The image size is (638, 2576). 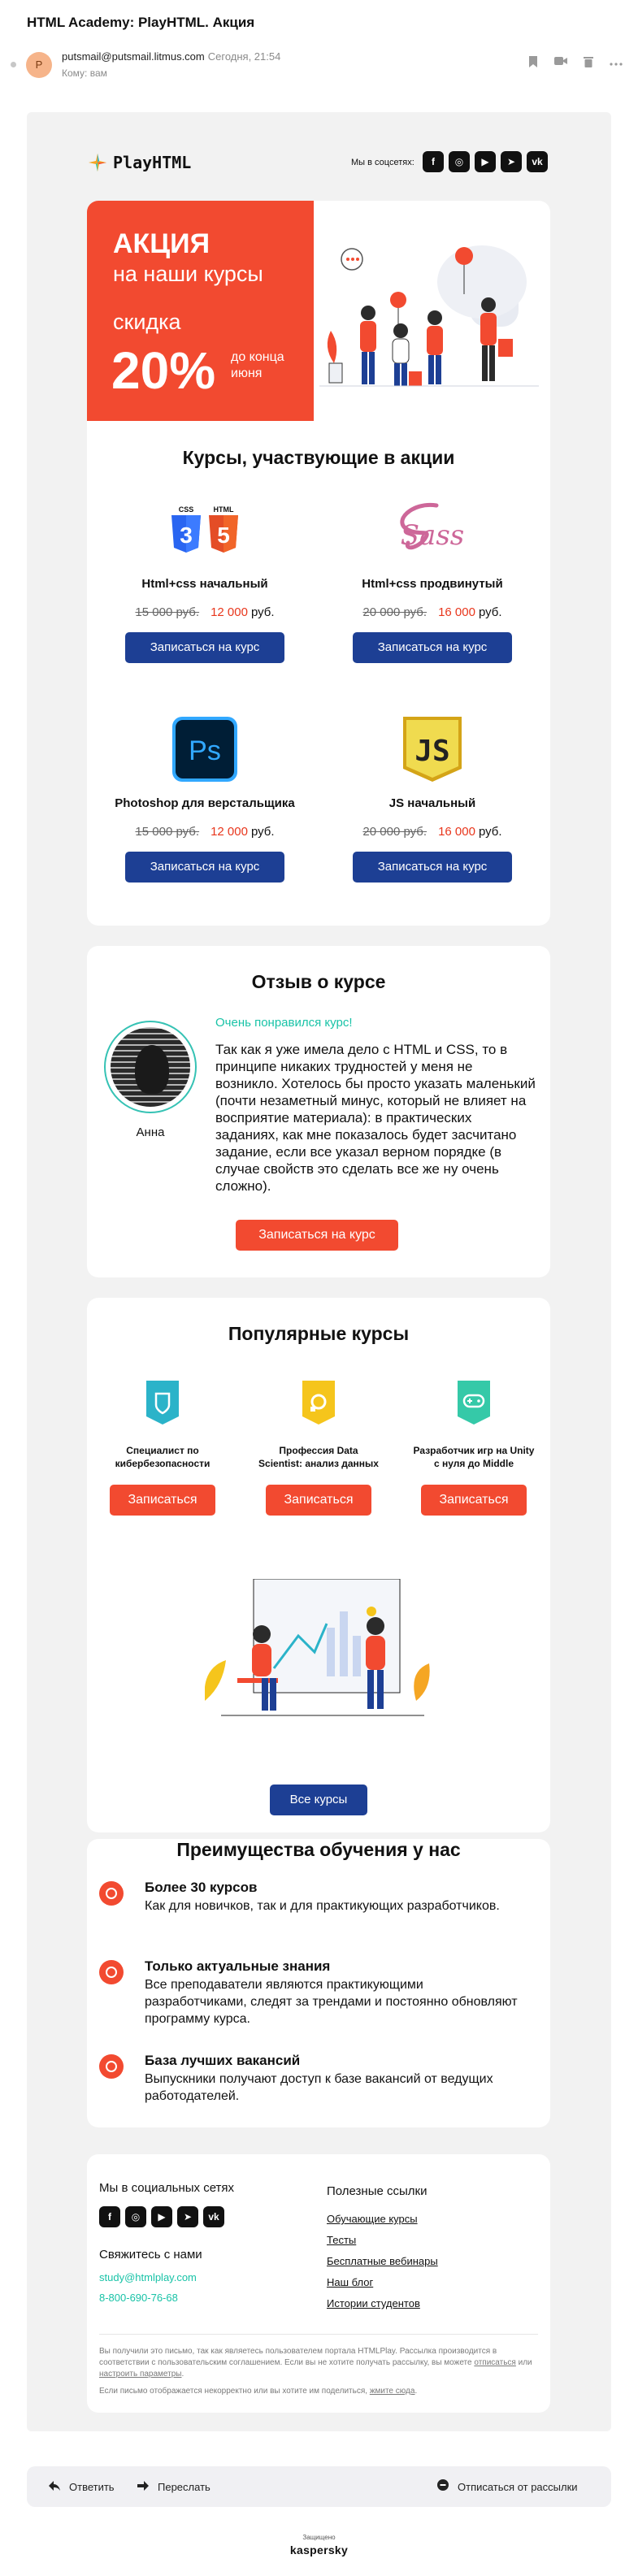 I want to click on forward-button: Переслать, so click(x=173, y=2486).